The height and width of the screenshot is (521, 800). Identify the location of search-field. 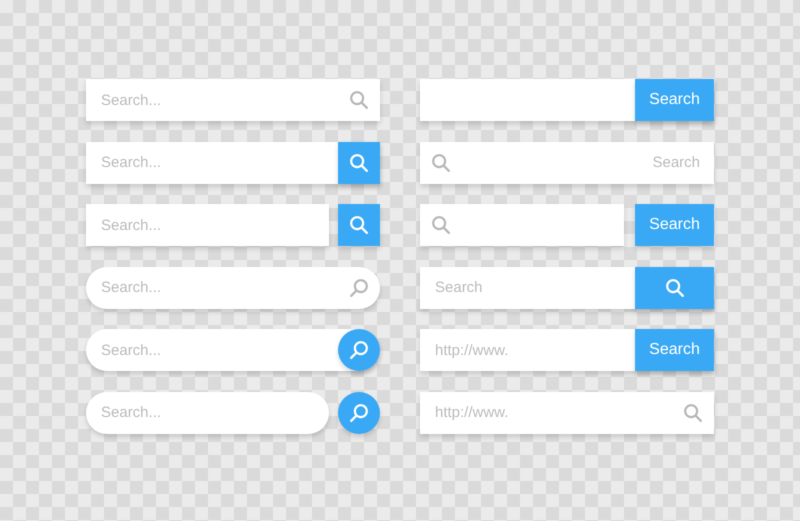
(522, 225).